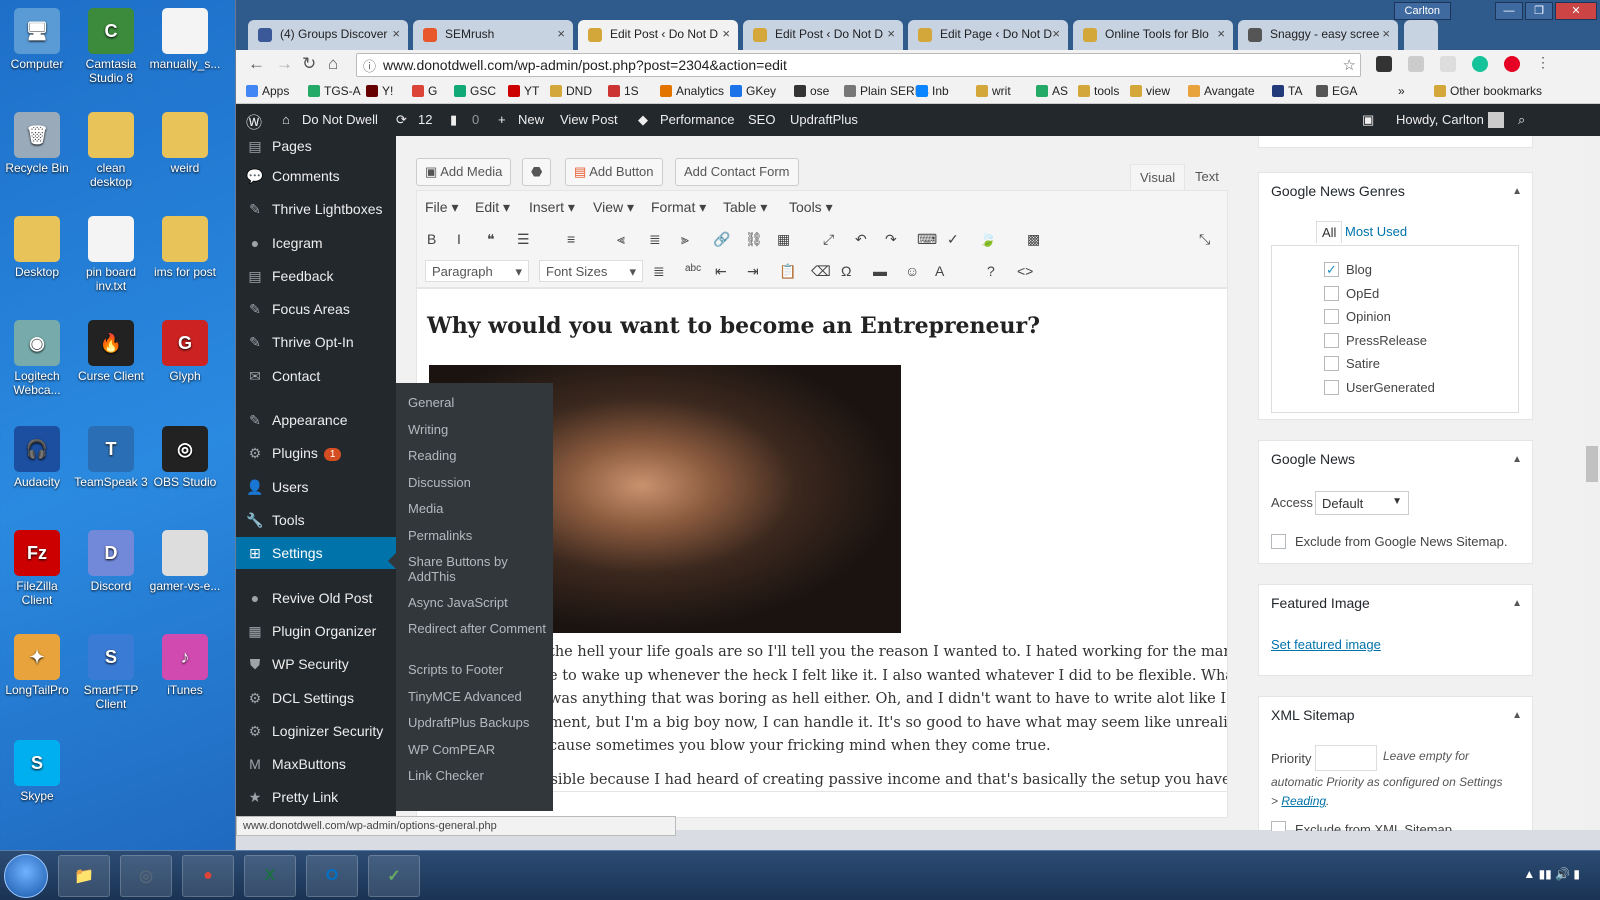  Describe the element at coordinates (993, 91) in the screenshot. I see `bookmark-item: writ` at that location.